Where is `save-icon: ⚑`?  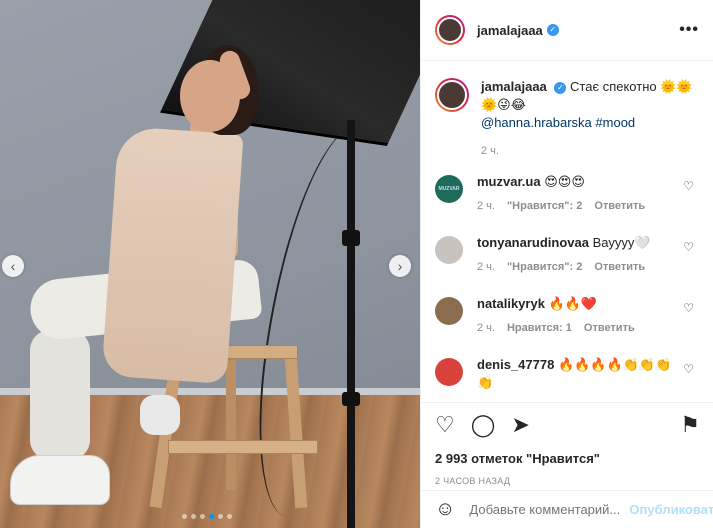
save-icon: ⚑ is located at coordinates (690, 425).